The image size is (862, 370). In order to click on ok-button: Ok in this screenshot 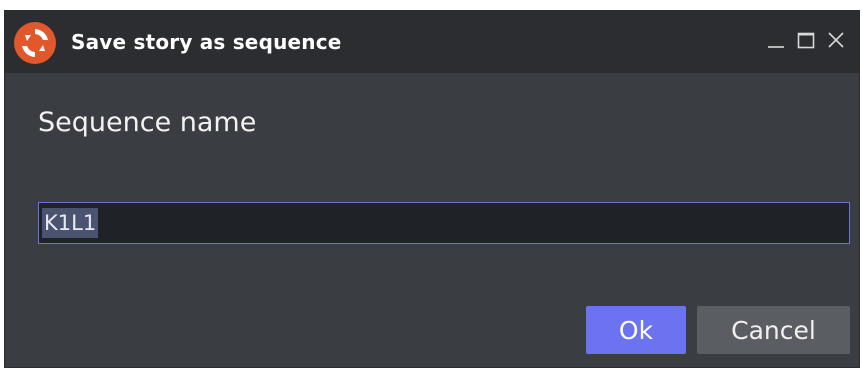, I will do `click(636, 330)`.